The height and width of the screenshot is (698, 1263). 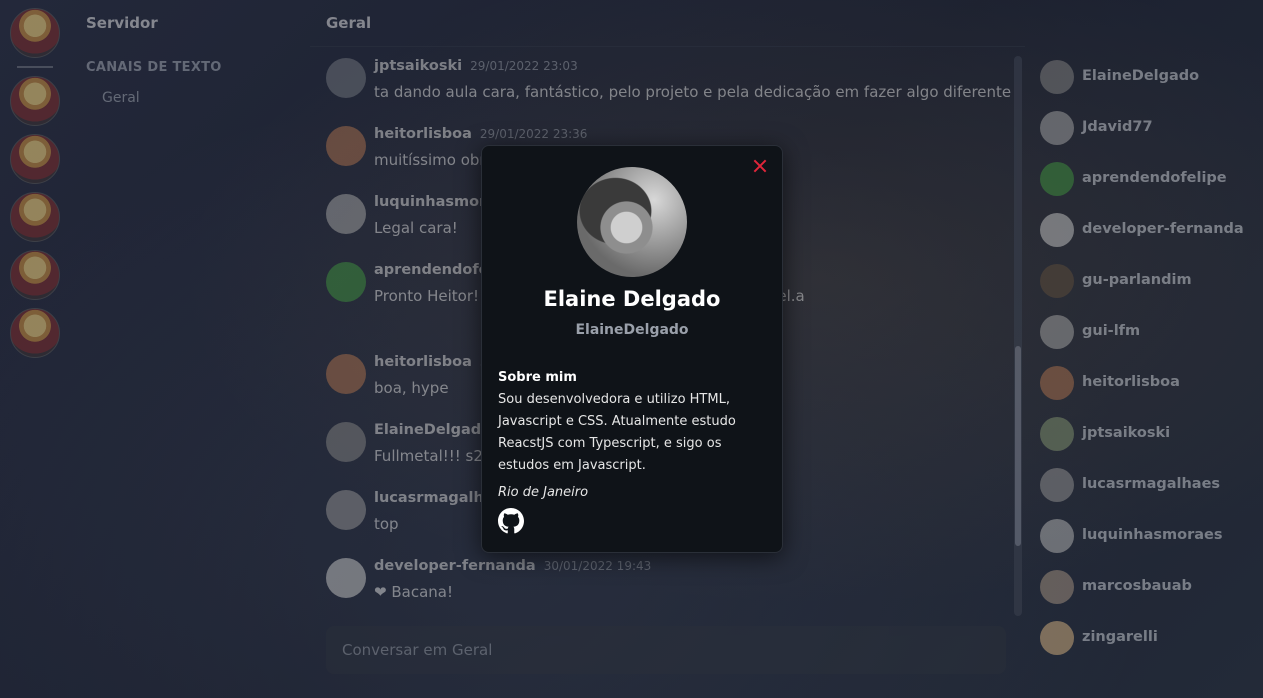 I want to click on member-item: heitorlisboa, so click(x=1150, y=383).